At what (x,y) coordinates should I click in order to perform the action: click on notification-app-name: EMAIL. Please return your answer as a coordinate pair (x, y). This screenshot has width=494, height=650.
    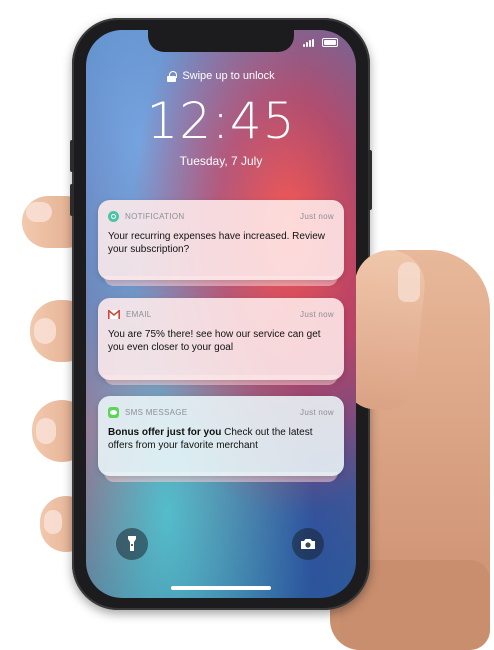
    Looking at the image, I should click on (139, 314).